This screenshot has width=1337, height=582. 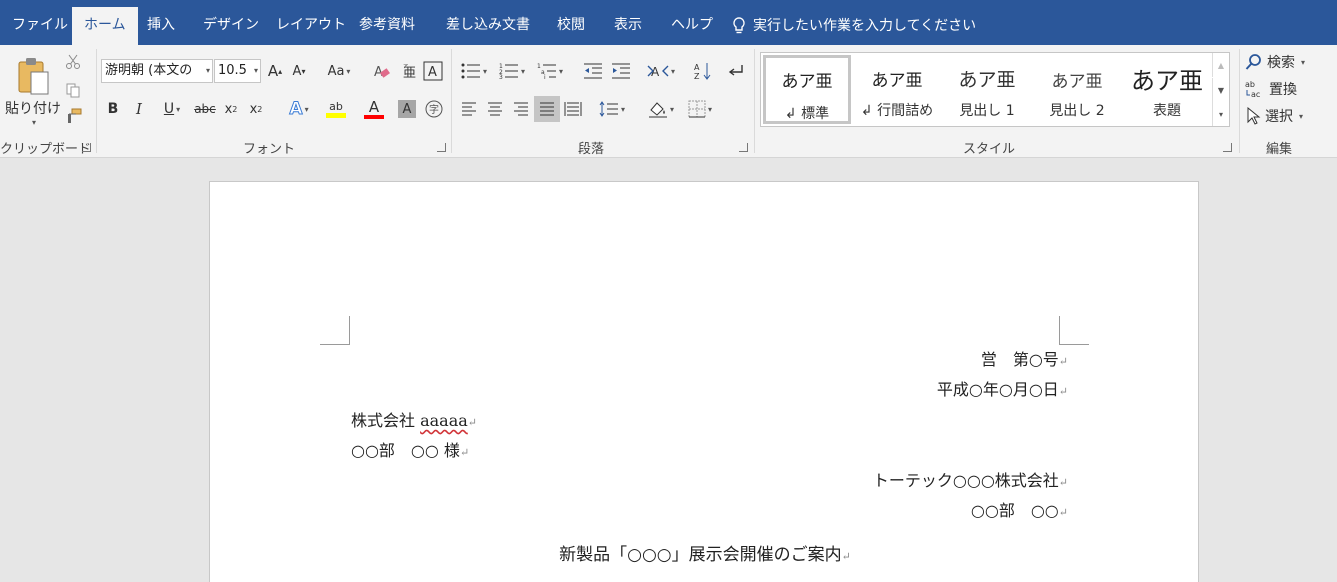 I want to click on svg-text: A, so click(x=432, y=72).